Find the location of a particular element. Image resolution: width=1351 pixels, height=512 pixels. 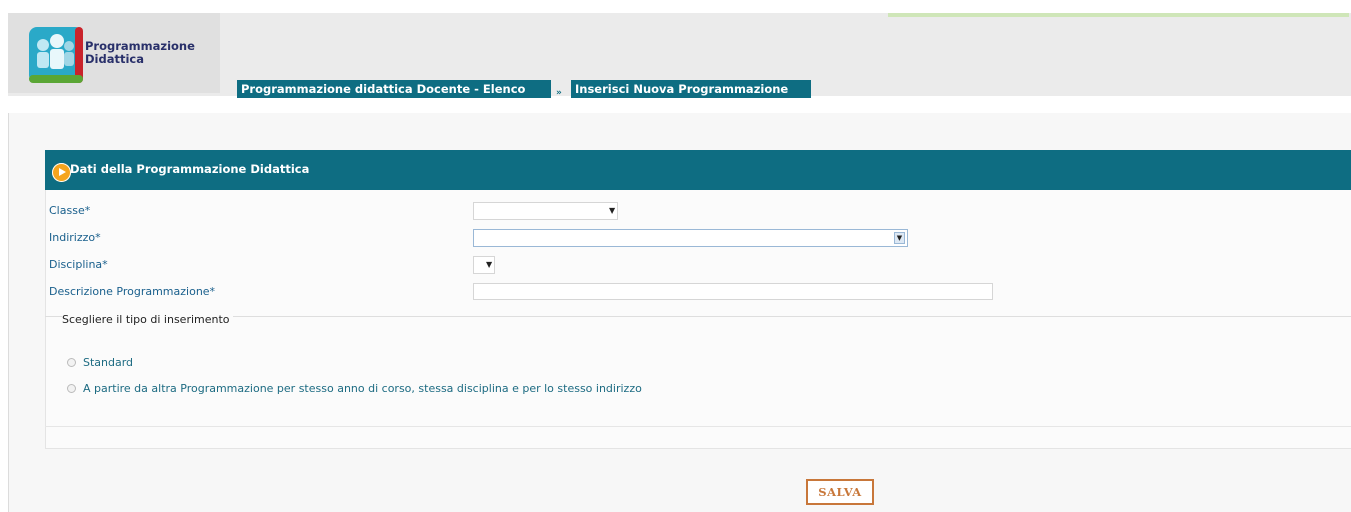

save-button: SALVA is located at coordinates (840, 492).